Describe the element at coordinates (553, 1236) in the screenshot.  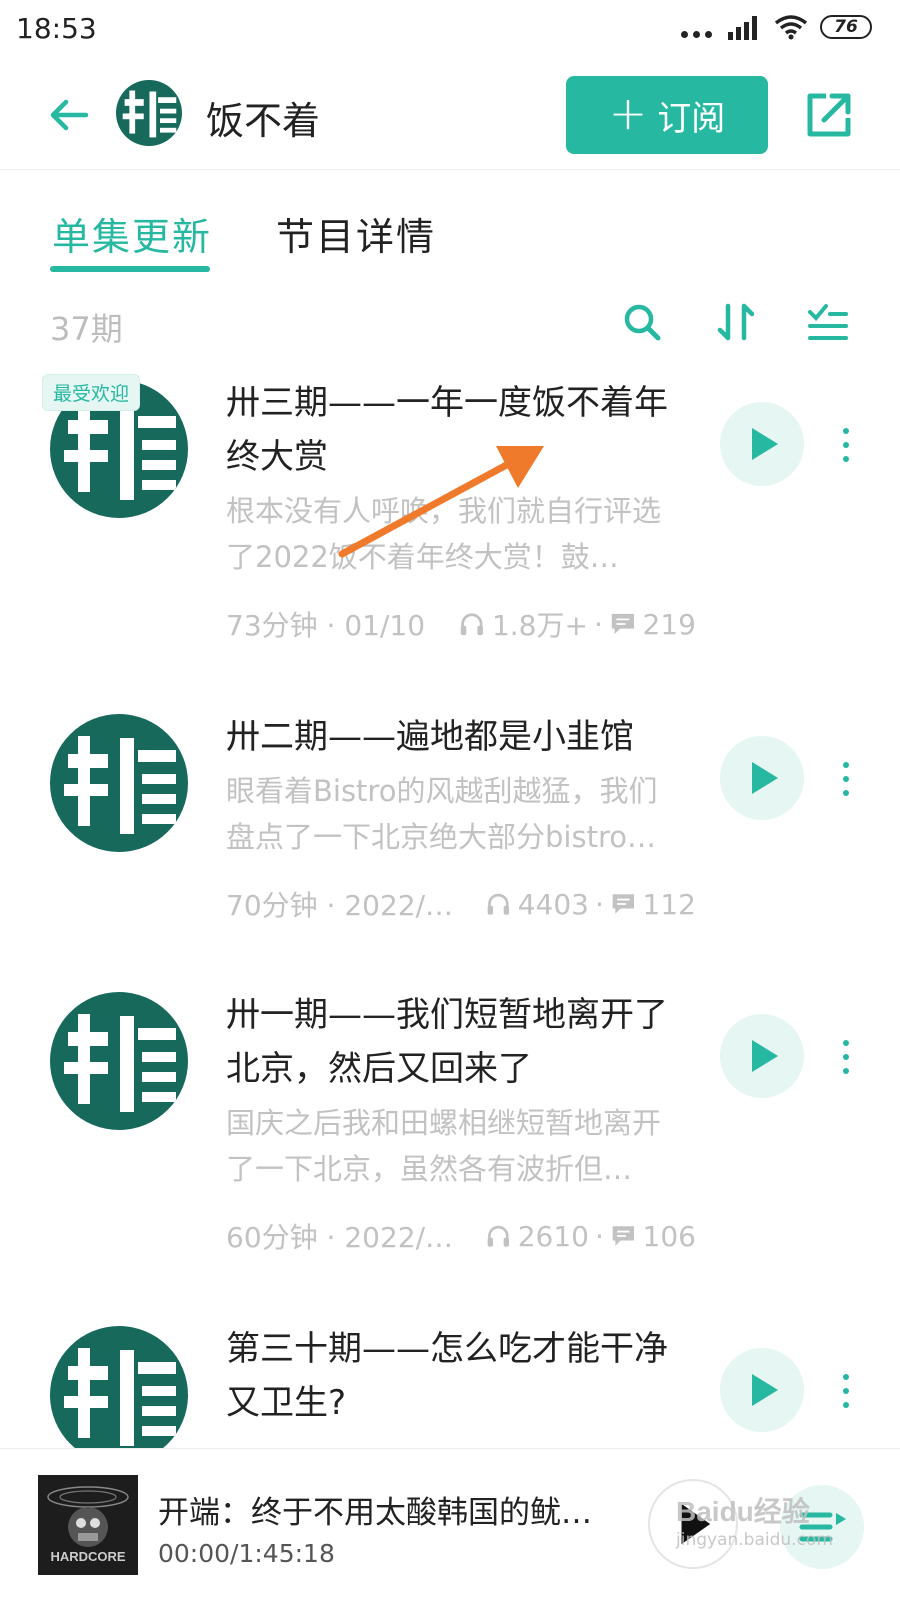
I see `episode-plays: 2610` at that location.